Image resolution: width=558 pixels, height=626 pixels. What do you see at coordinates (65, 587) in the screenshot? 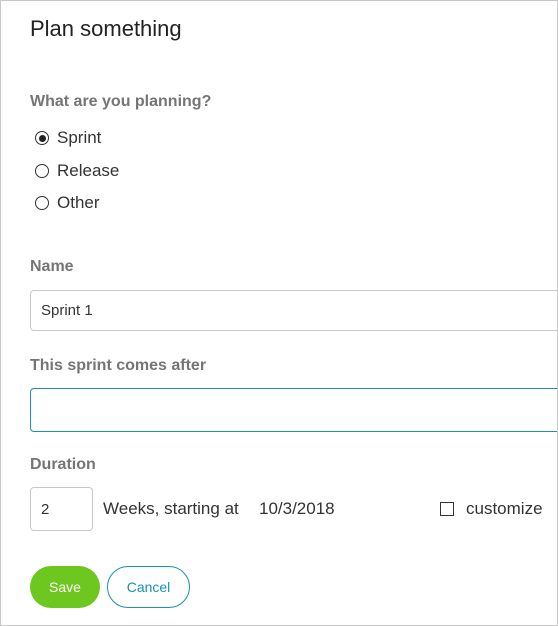
I see `save-button: Save` at bounding box center [65, 587].